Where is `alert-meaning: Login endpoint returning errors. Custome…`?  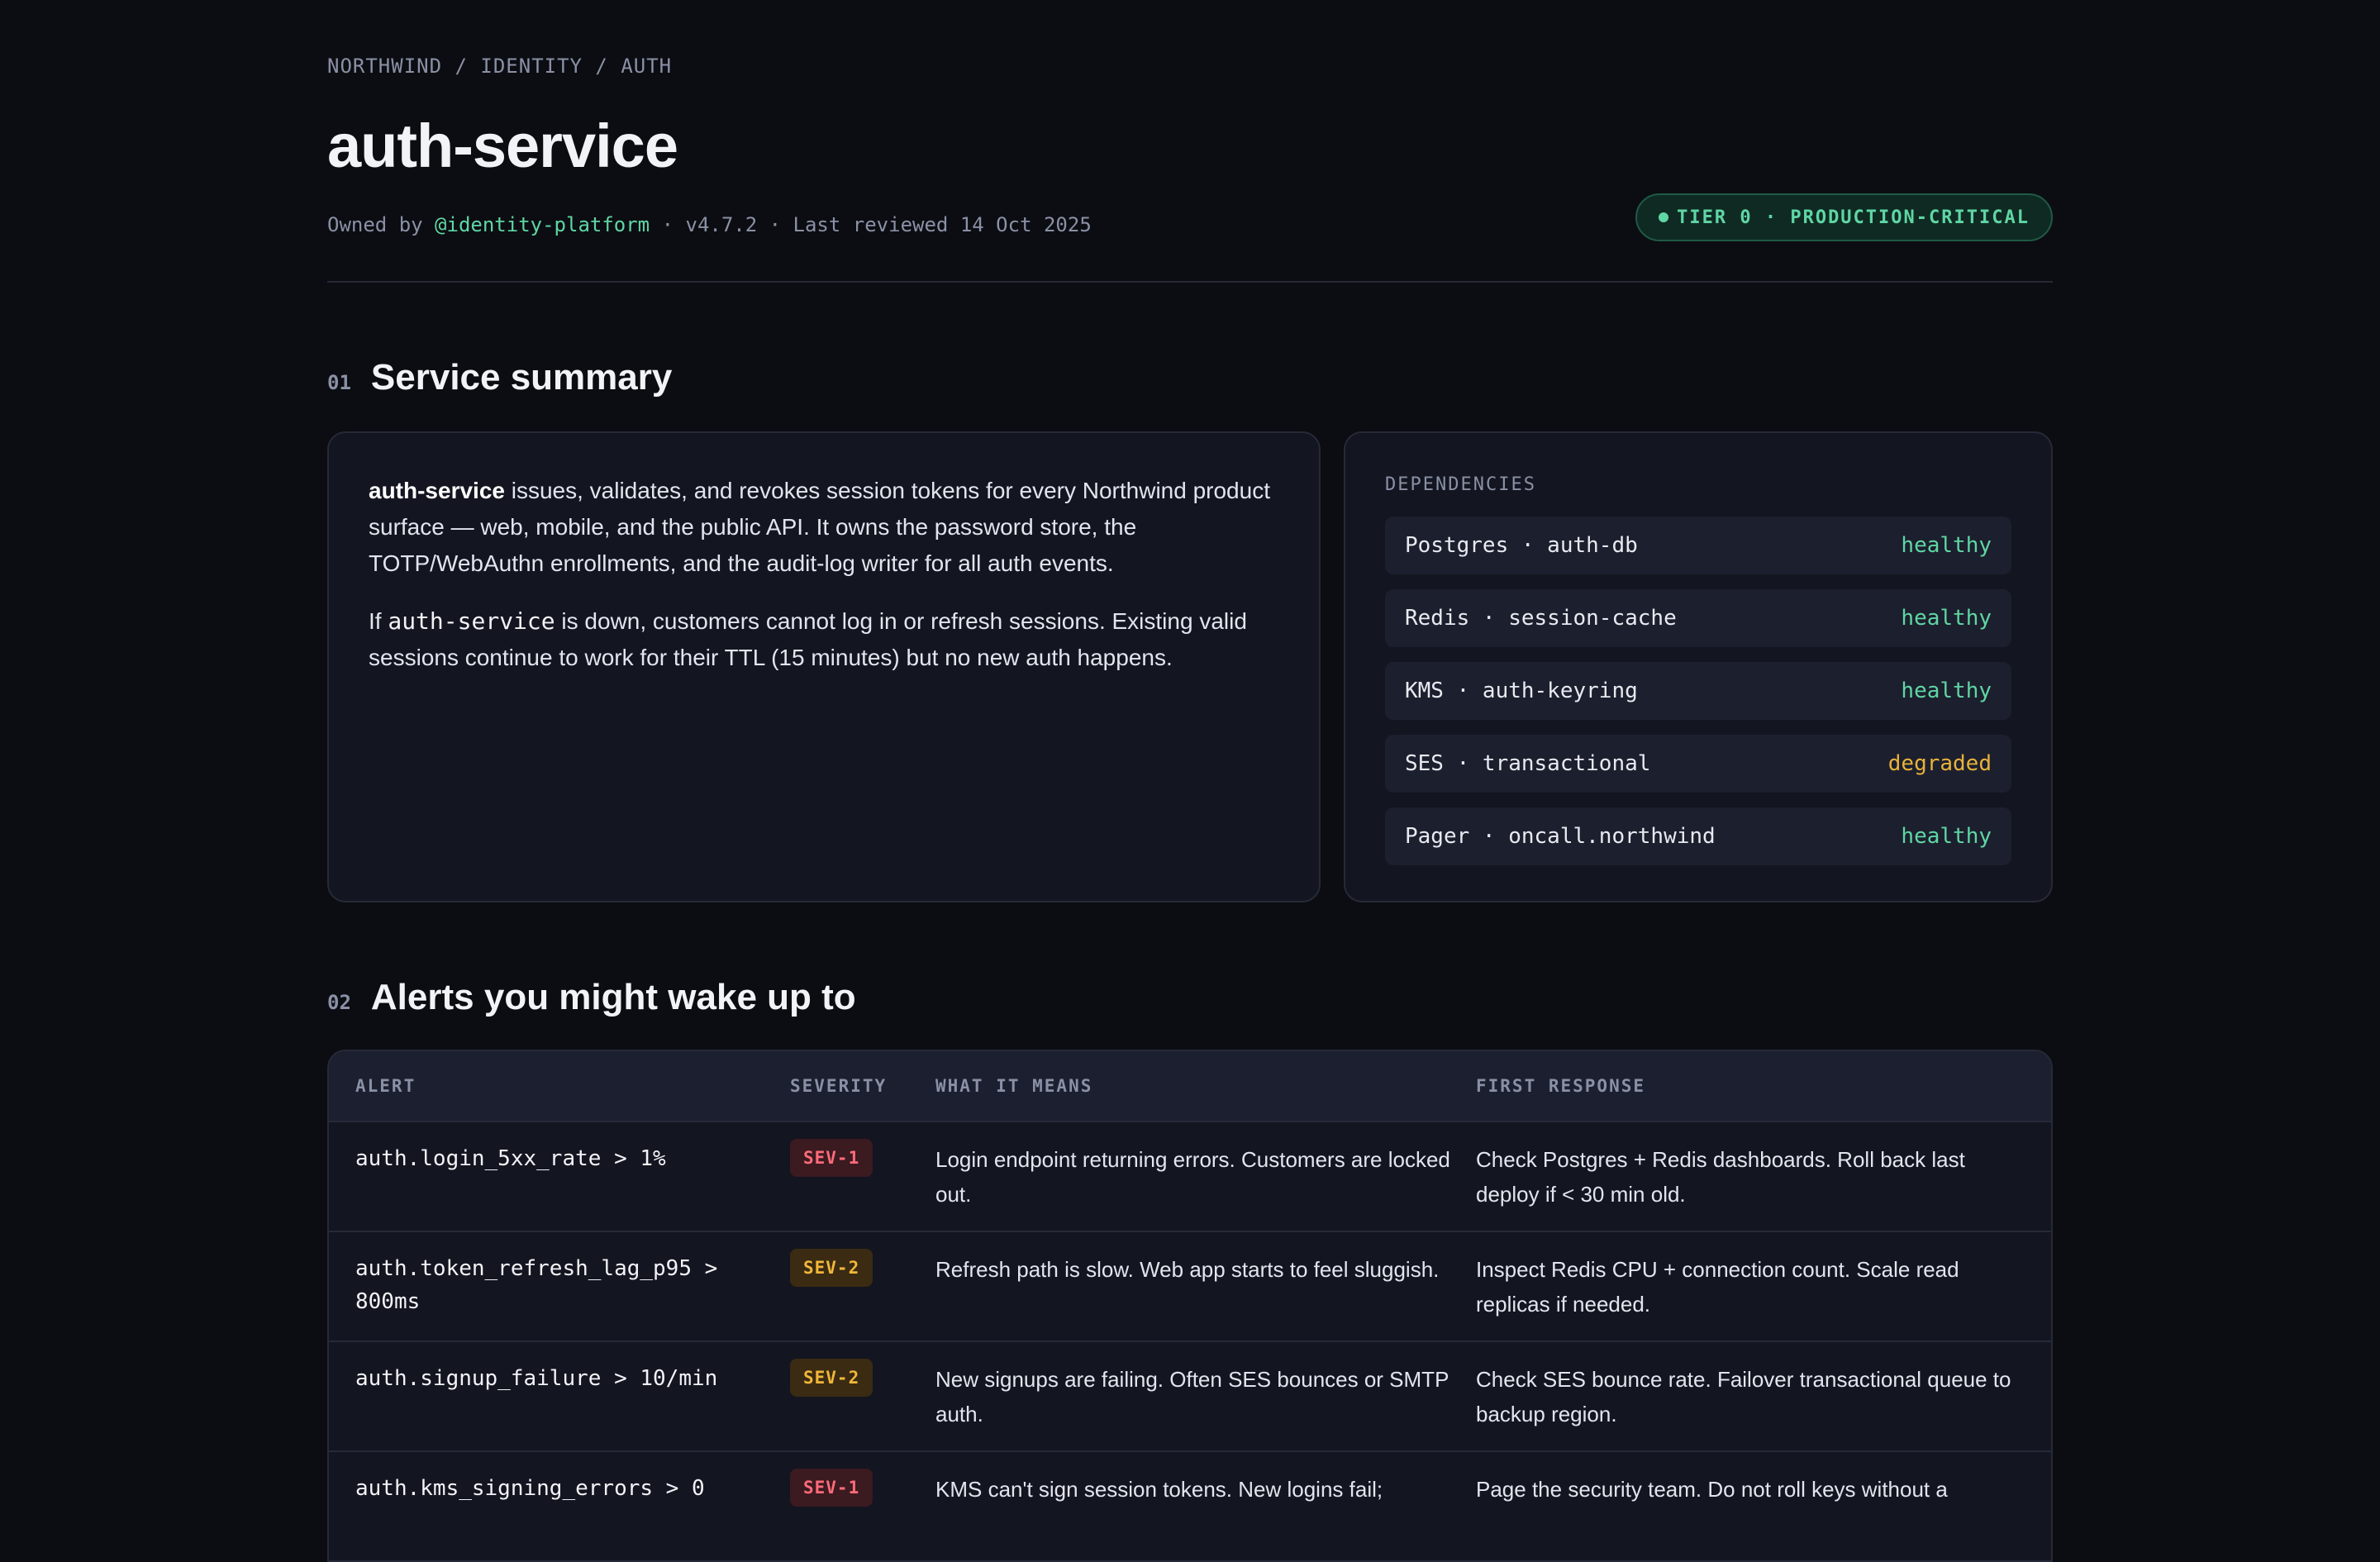
alert-meaning: Login endpoint returning errors. Custome… is located at coordinates (1192, 1177).